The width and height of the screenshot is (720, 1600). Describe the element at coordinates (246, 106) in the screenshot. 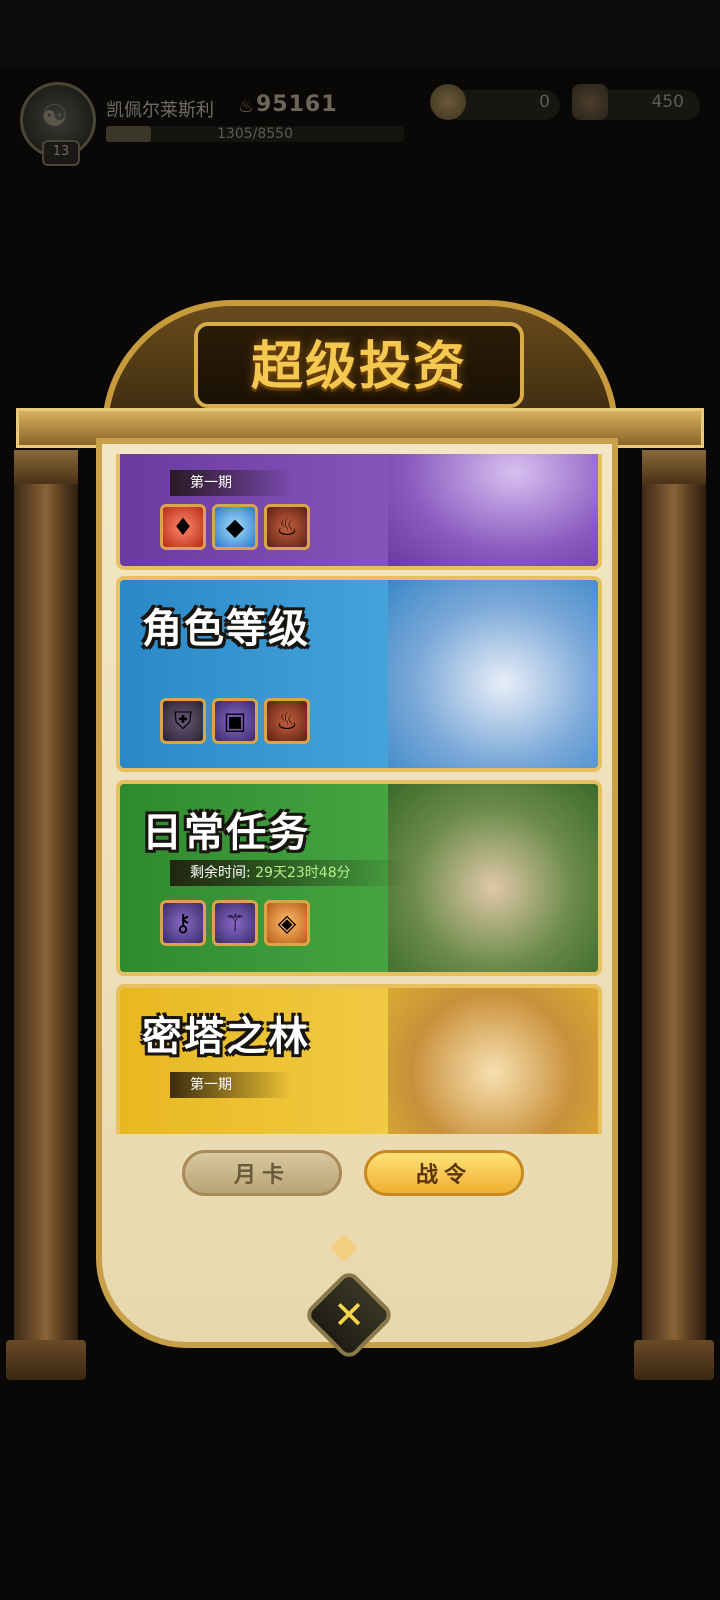

I see `power-icon: ♨` at that location.